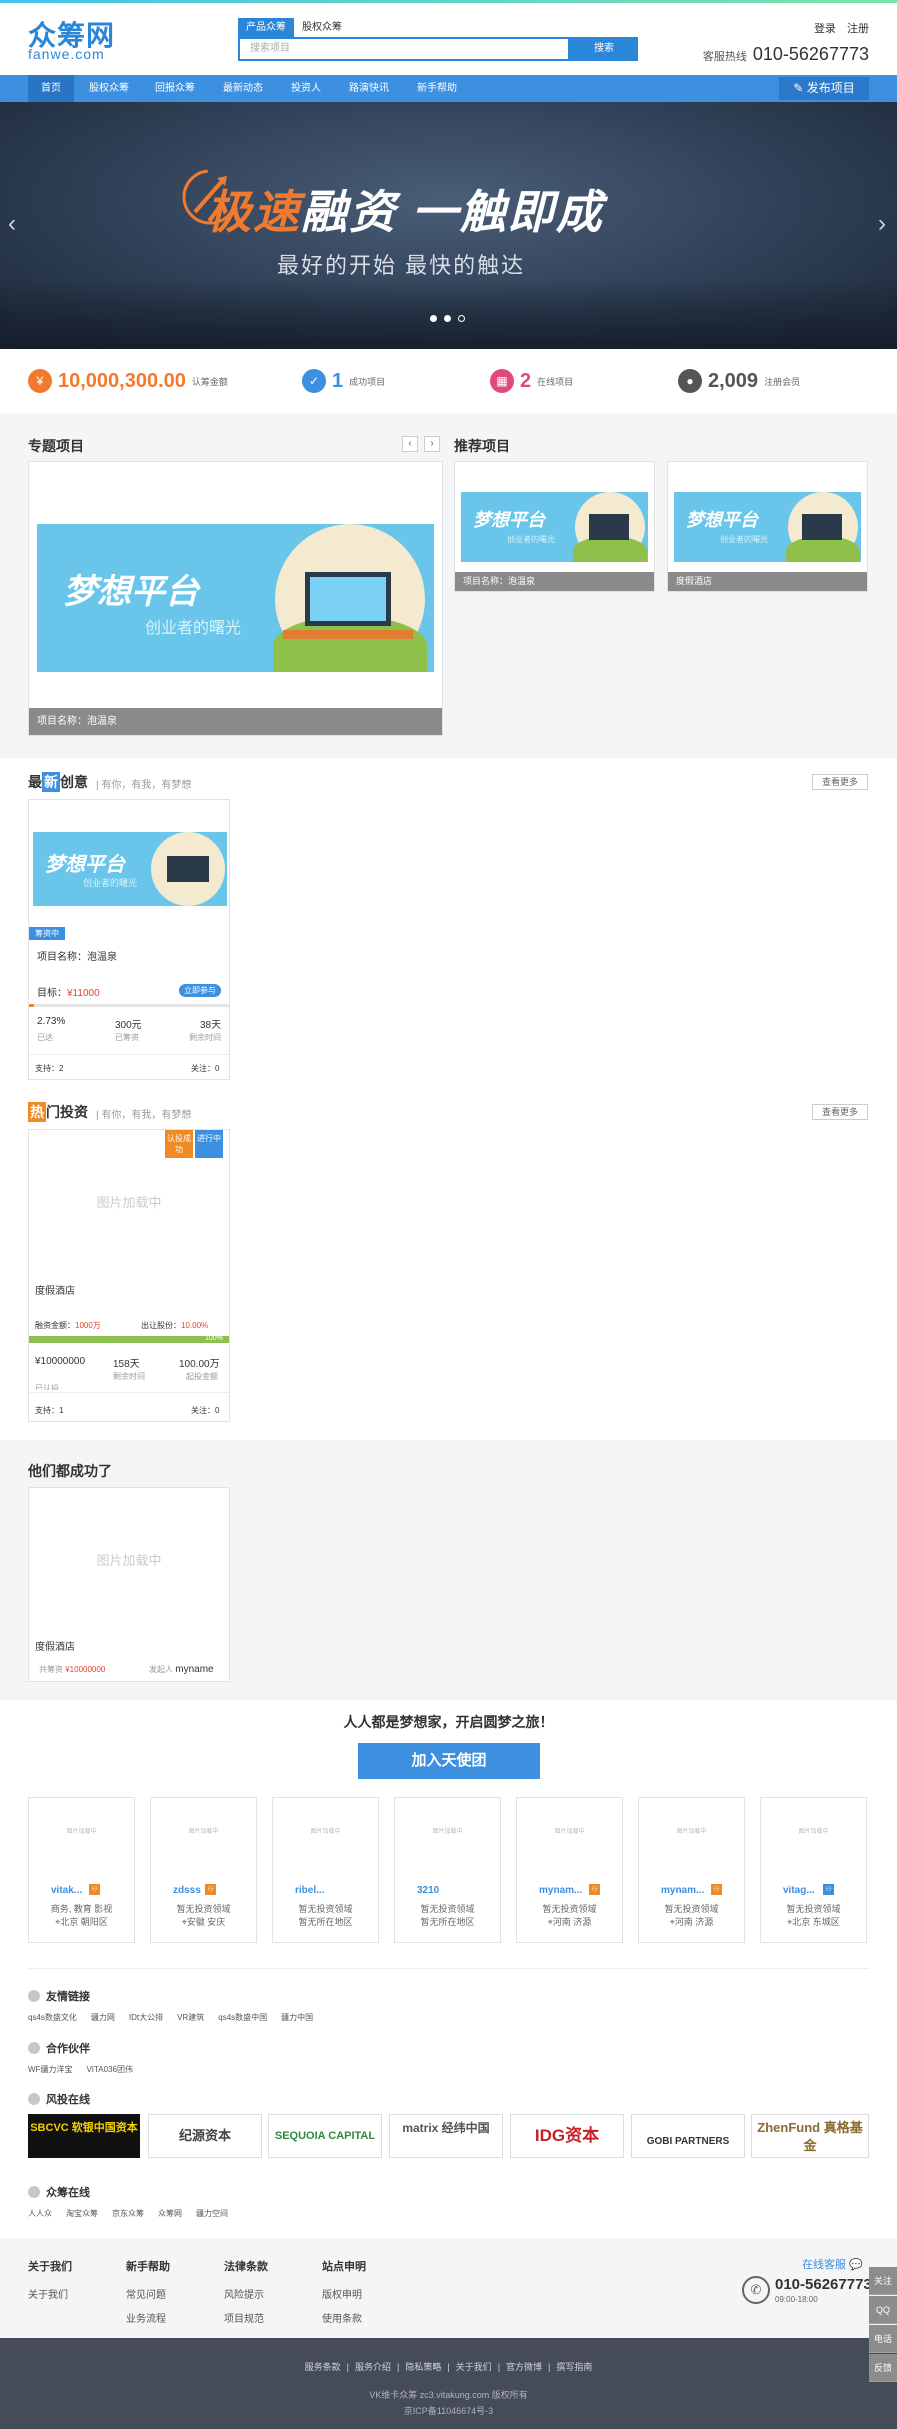 Image resolution: width=897 pixels, height=2429 pixels. What do you see at coordinates (883, 2281) in the screenshot?
I see `side-follow-button: 关注` at bounding box center [883, 2281].